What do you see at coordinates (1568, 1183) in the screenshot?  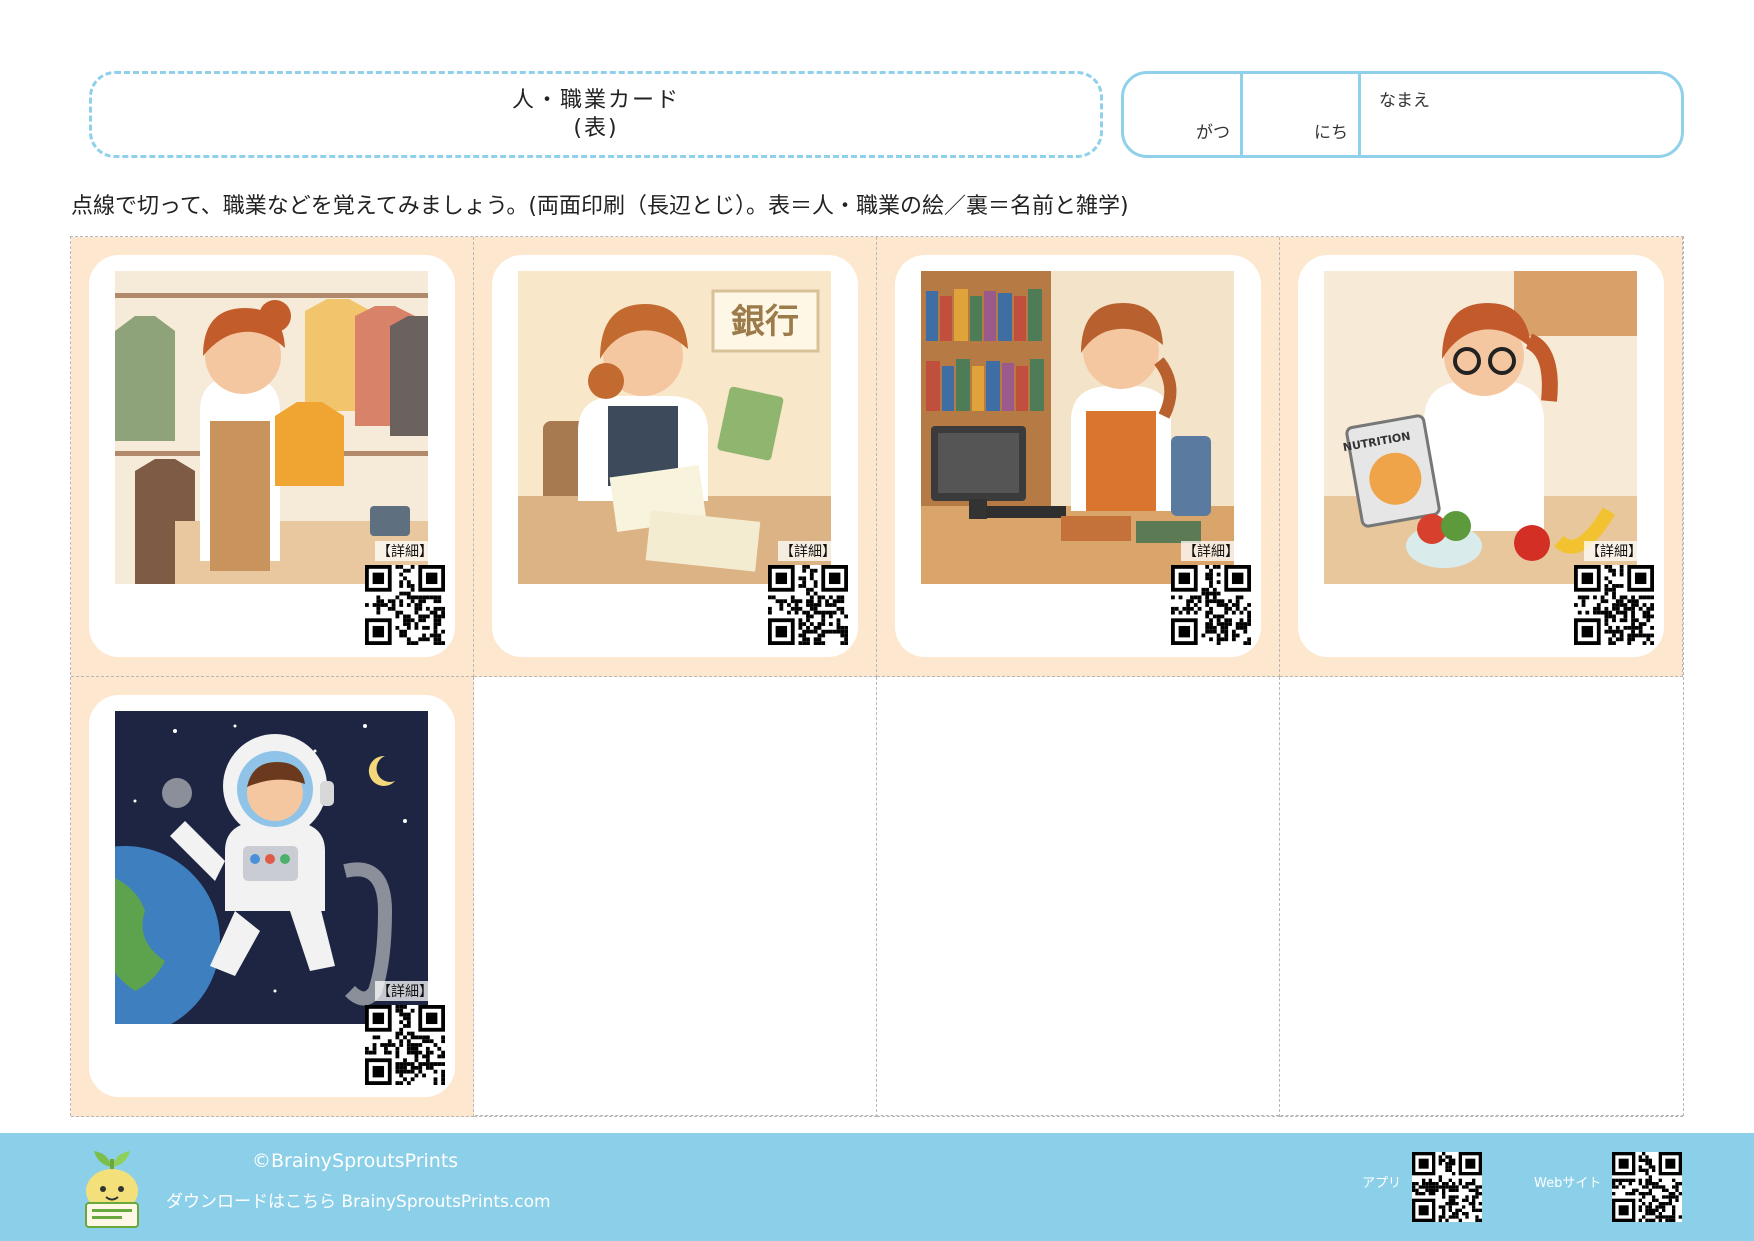 I see `website-label: Webサイト` at bounding box center [1568, 1183].